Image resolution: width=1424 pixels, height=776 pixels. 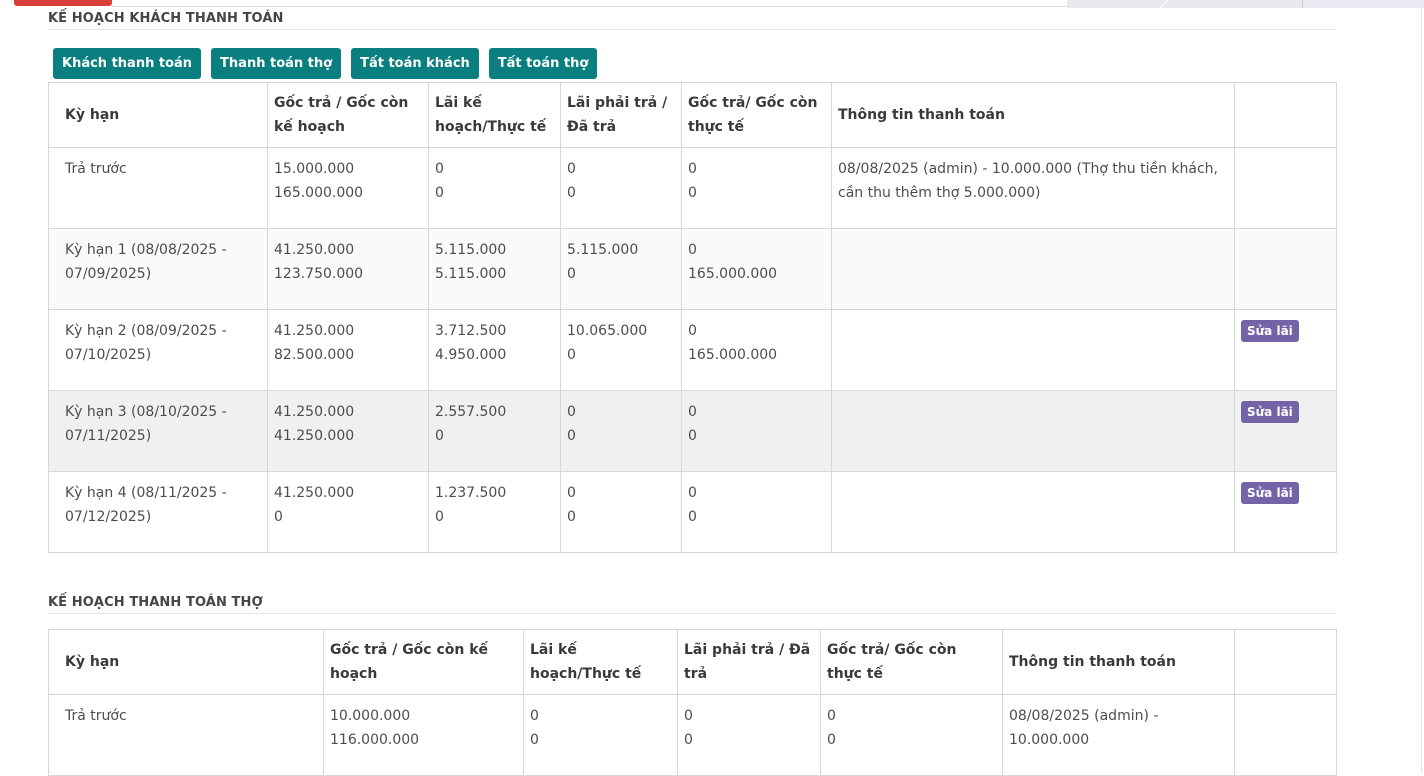 I want to click on interest-due-value: 10.065.000, so click(x=607, y=331).